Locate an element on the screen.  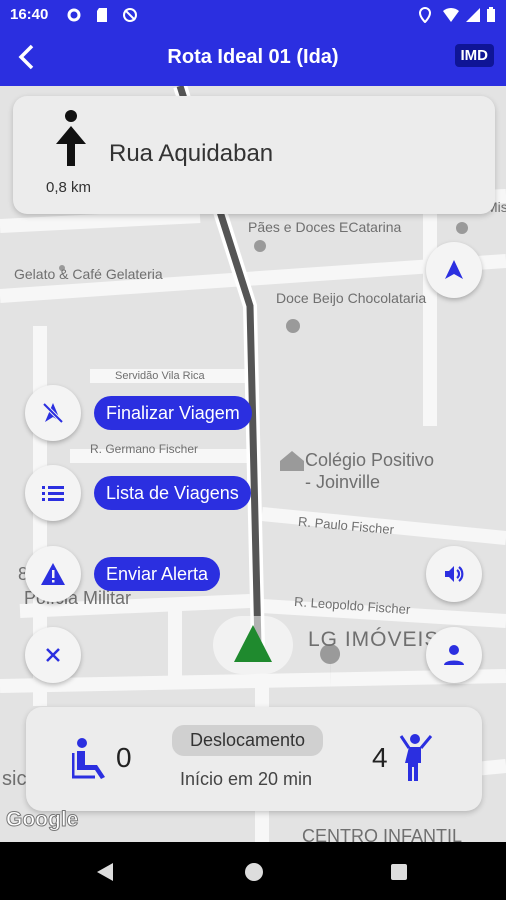
map-label-colegio-1: Colégio Positivo is located at coordinates (370, 460).